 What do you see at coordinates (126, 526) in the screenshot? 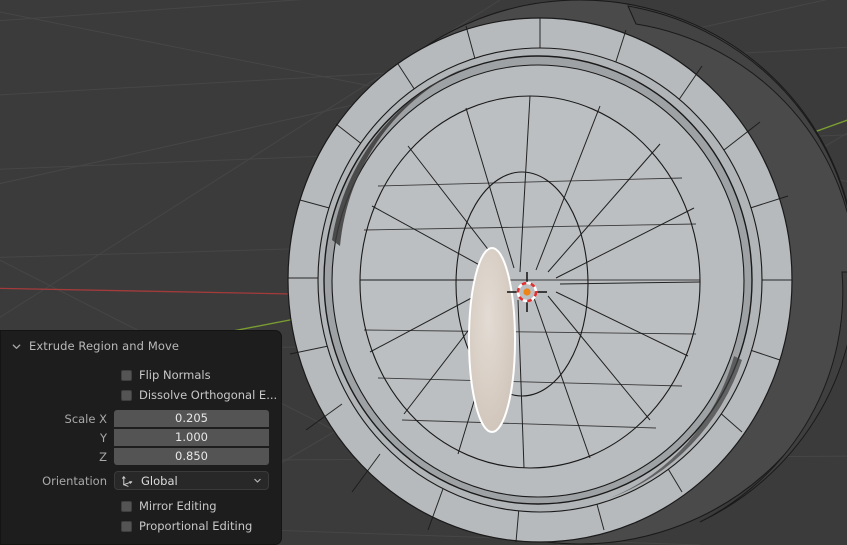
I see `proportional-editing-checkbox` at bounding box center [126, 526].